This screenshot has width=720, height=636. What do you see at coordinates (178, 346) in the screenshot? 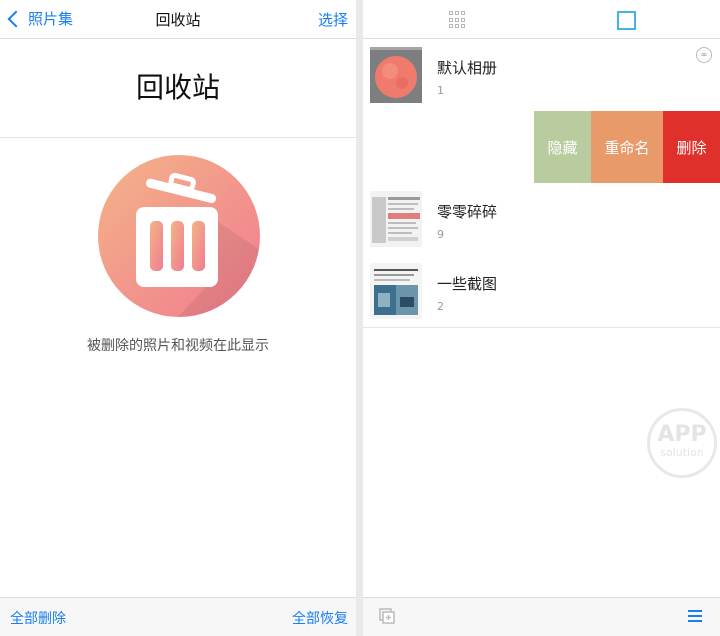
I see `empty-message: 被删除的照片和视频在此显示` at bounding box center [178, 346].